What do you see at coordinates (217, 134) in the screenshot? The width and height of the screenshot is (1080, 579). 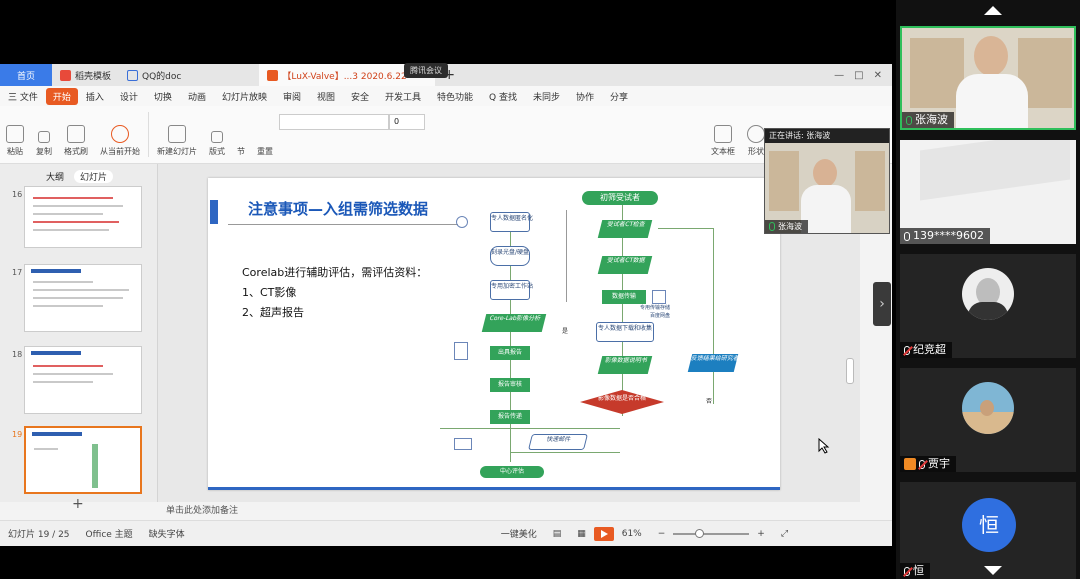 I see `layout-button: 版式` at bounding box center [217, 134].